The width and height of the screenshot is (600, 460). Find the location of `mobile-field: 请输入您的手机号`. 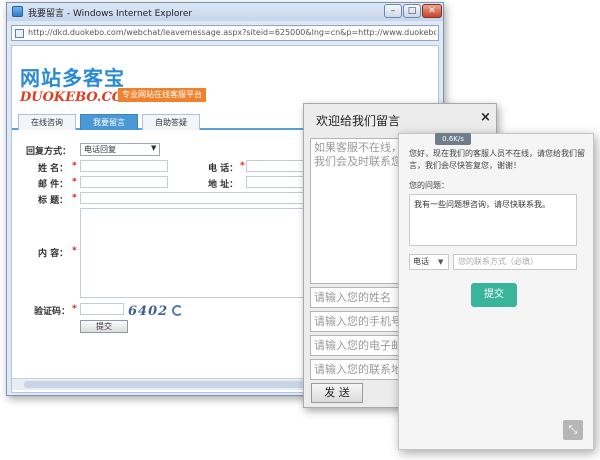

mobile-field: 请输入您的手机号 is located at coordinates (357, 321).